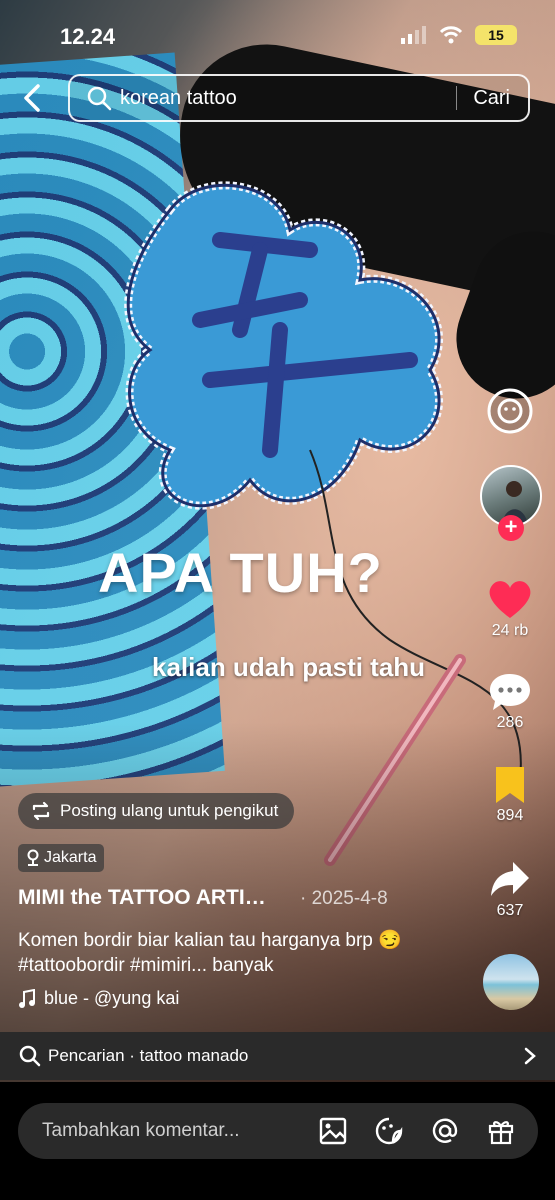 This screenshot has width=555, height=1200. Describe the element at coordinates (501, 1131) in the screenshot. I see `gift-icon` at that location.